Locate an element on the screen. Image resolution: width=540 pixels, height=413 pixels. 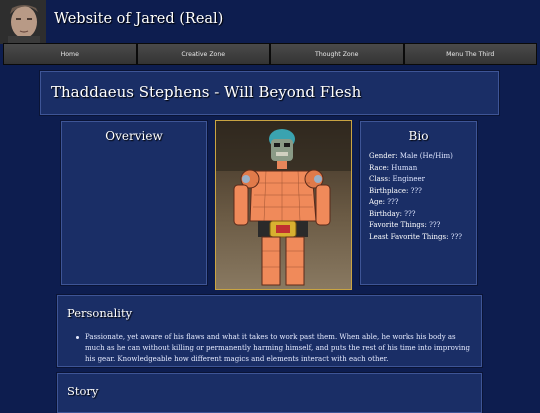
bullet-icon is located at coordinates (77, 337).